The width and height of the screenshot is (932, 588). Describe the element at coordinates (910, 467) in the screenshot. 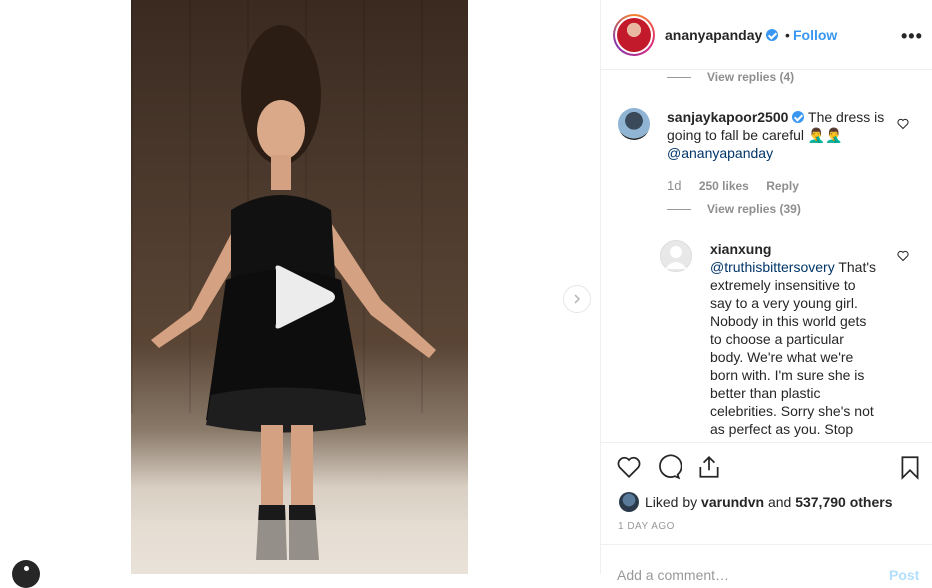

I see `bookmark-icon` at that location.